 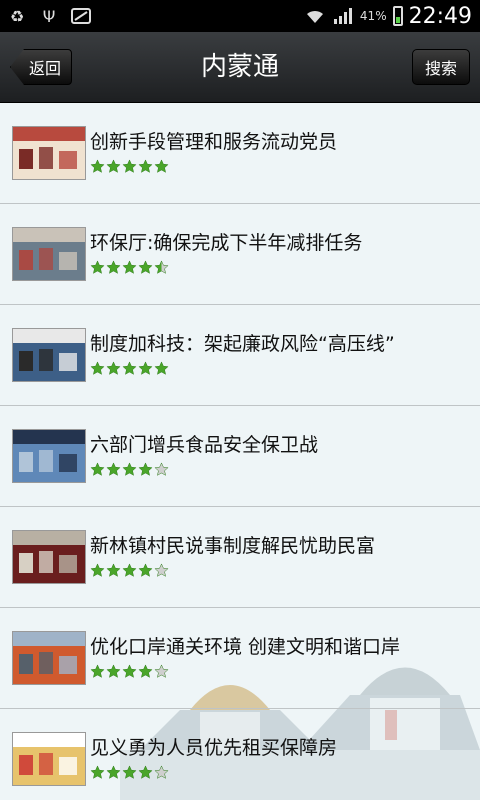 What do you see at coordinates (204, 445) in the screenshot?
I see `news-title: 六部门增兵食品安全保卫战` at bounding box center [204, 445].